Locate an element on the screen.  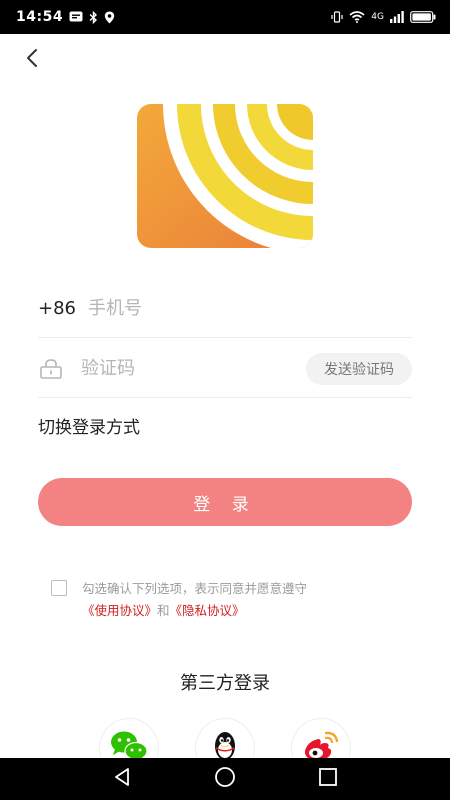
network-label: 4G is located at coordinates (377, 17).